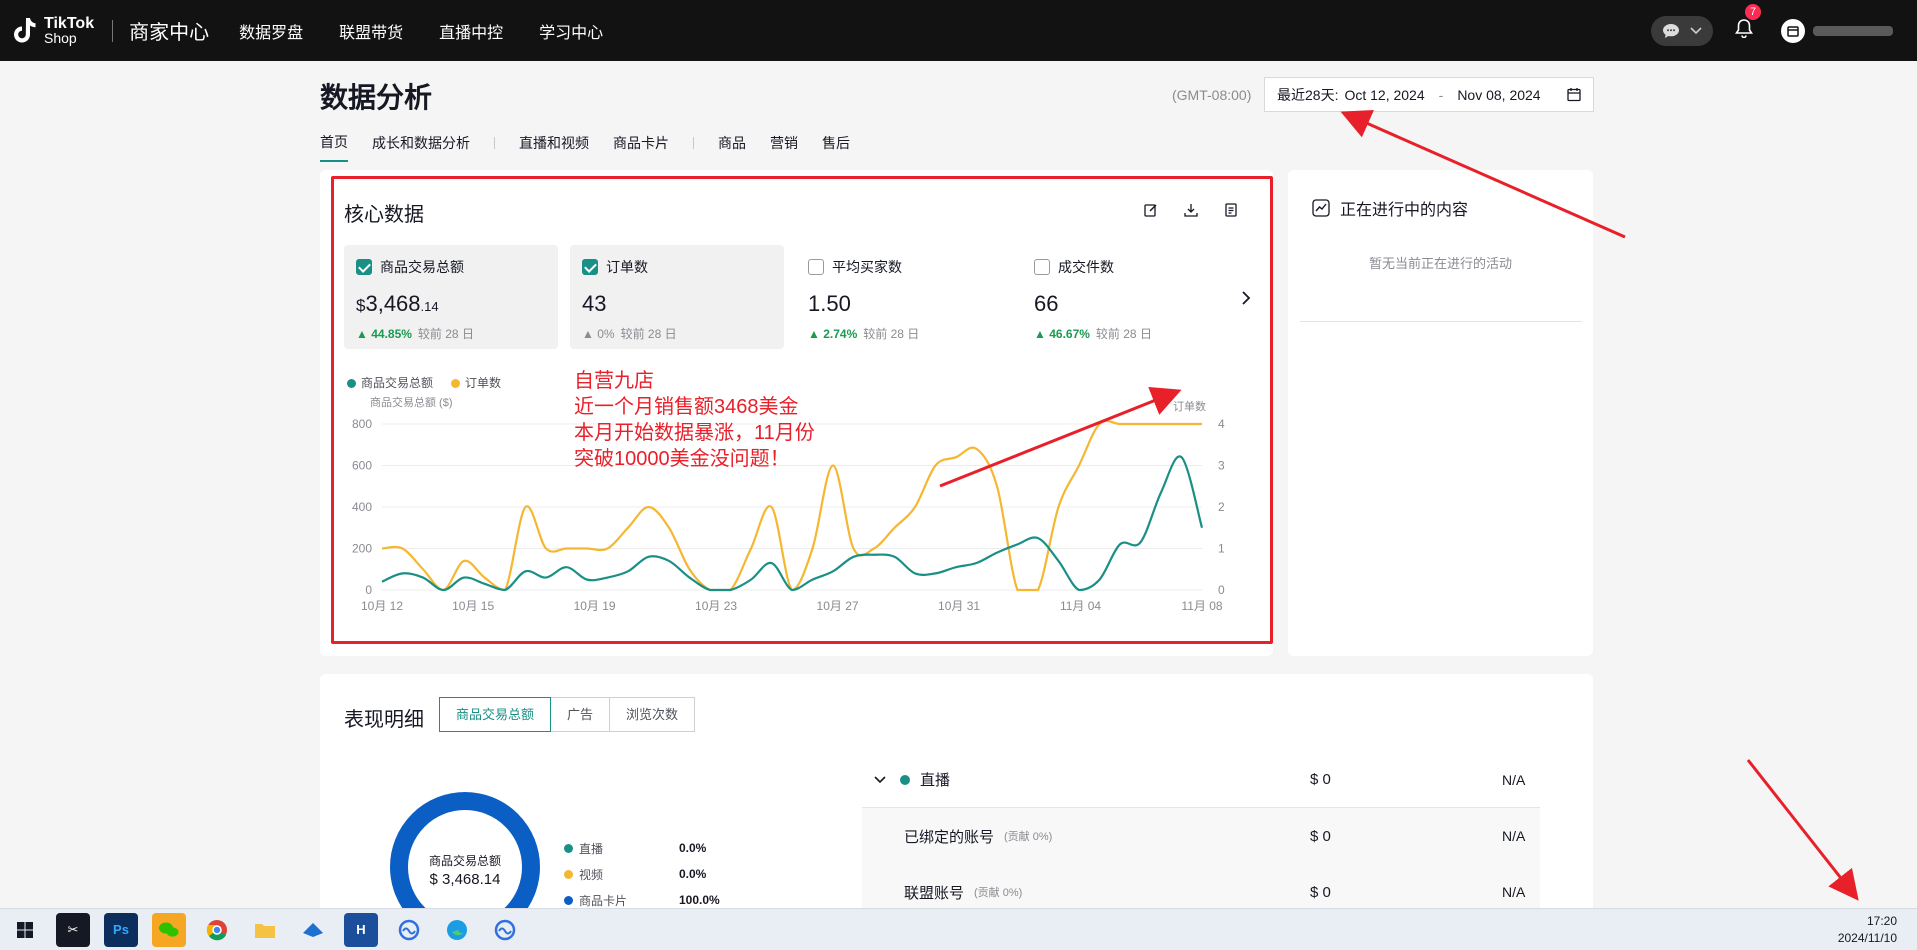 Image resolution: width=1917 pixels, height=950 pixels. I want to click on edit-icon, so click(1151, 210).